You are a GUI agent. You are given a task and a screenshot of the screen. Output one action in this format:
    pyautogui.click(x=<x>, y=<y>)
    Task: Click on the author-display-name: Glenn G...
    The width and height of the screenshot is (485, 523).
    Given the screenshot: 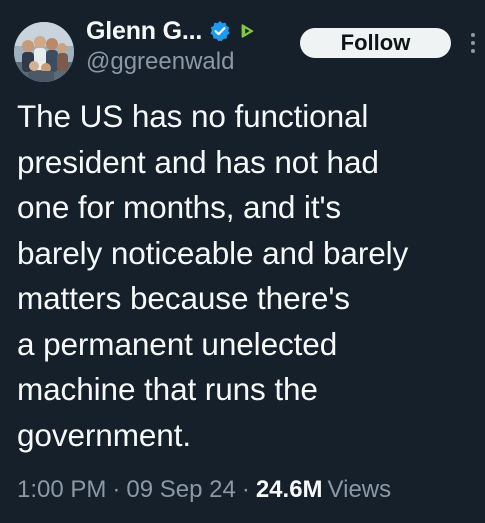 What is the action you would take?
    pyautogui.click(x=144, y=31)
    